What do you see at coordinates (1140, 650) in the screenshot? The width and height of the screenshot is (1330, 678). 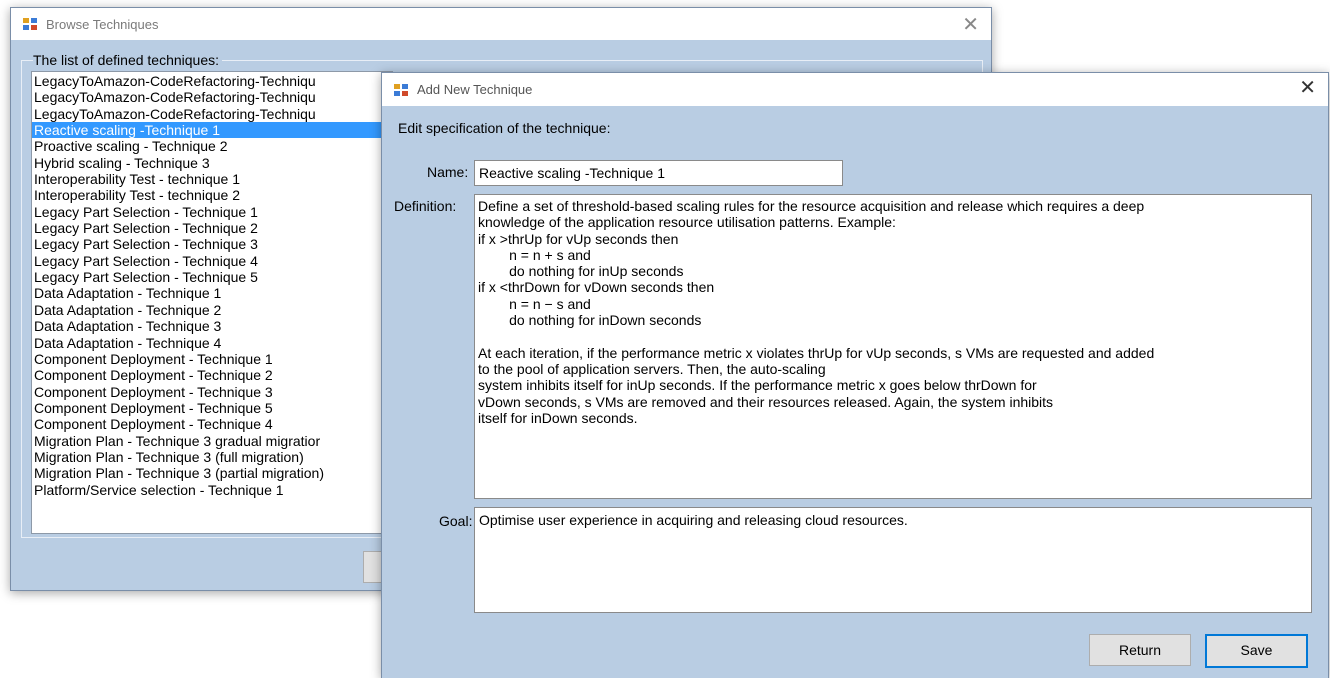 I see `return-button: Return` at bounding box center [1140, 650].